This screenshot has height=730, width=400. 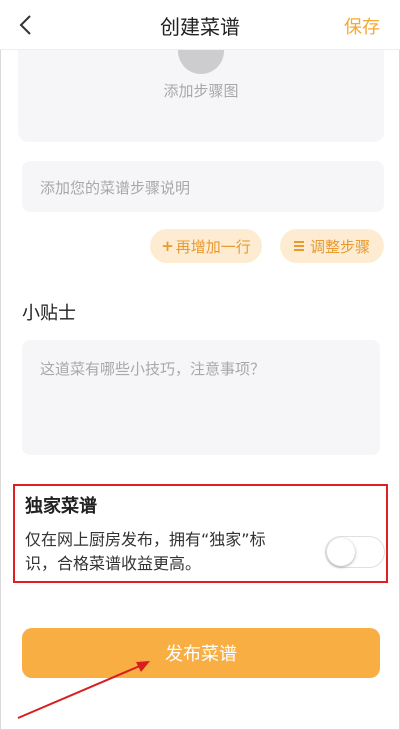 I want to click on tips-input: 这道菜有哪些小技巧，注意事项？, so click(x=201, y=397).